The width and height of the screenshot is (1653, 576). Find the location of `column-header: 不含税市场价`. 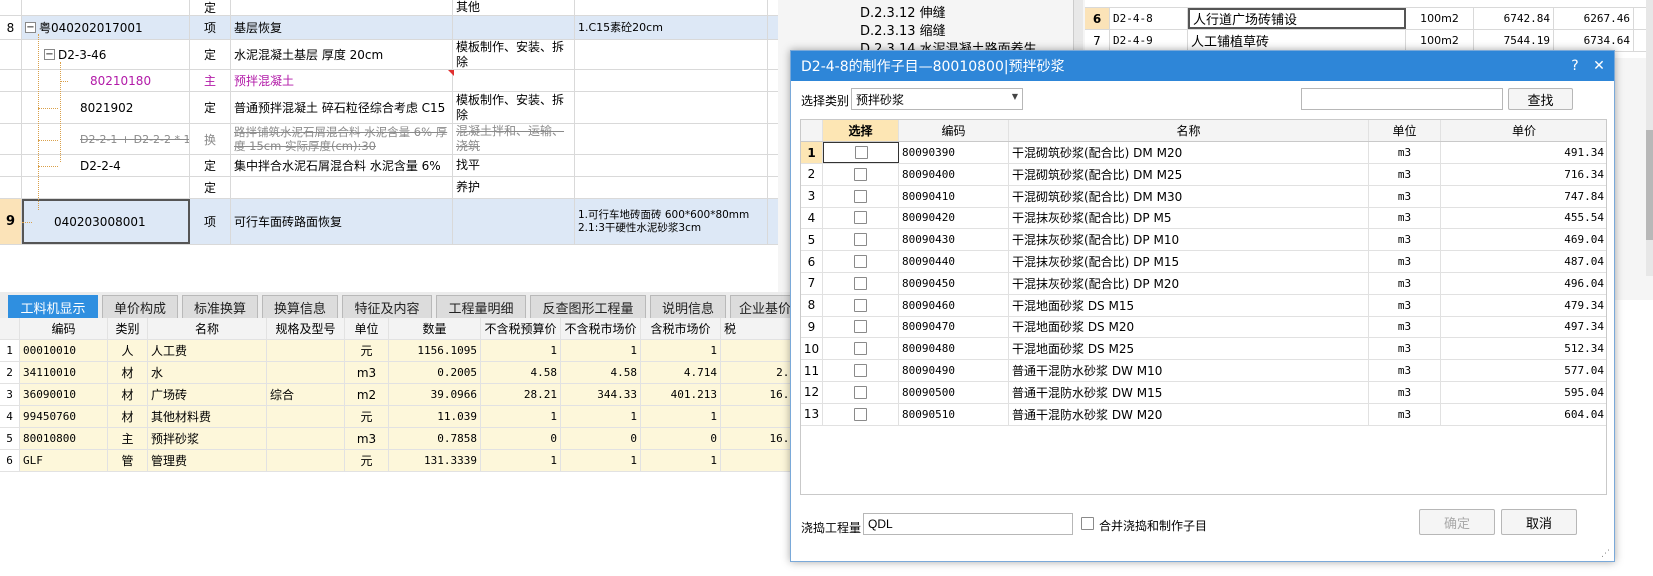

column-header: 不含税市场价 is located at coordinates (601, 328).